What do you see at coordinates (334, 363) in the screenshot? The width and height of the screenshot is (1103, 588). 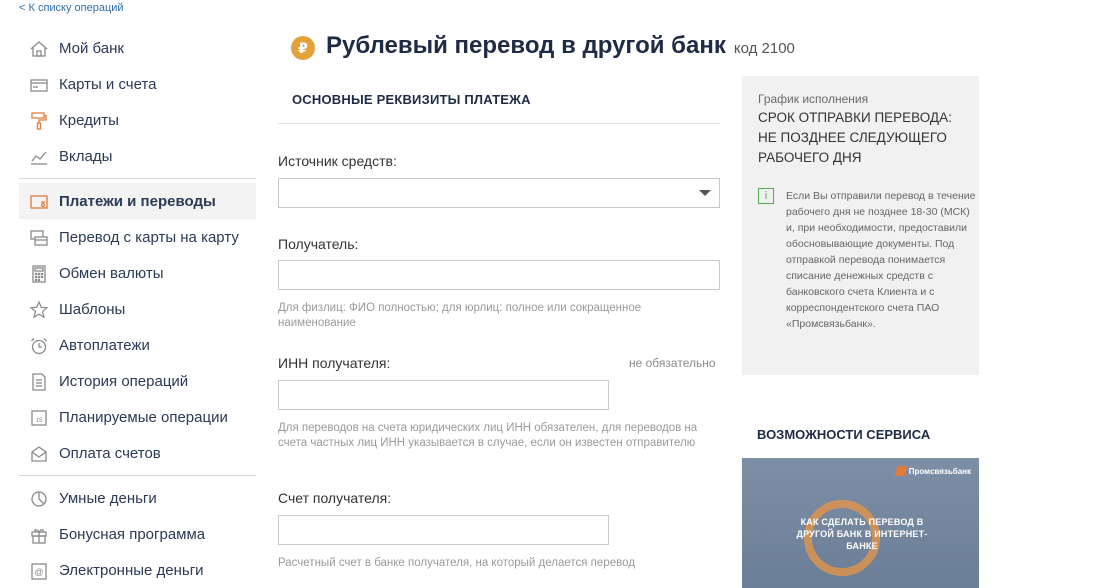 I see `inn-label: ИНН получателя:` at bounding box center [334, 363].